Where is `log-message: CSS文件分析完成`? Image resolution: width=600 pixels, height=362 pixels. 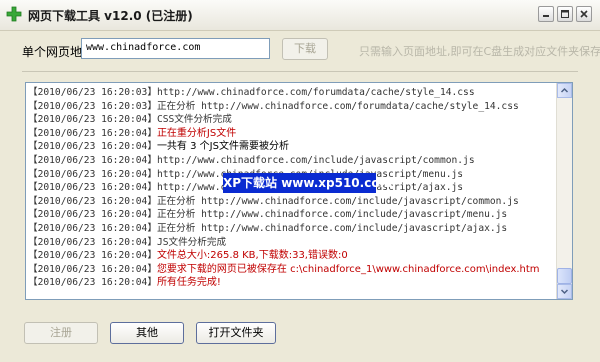 log-message: CSS文件分析完成 is located at coordinates (194, 120).